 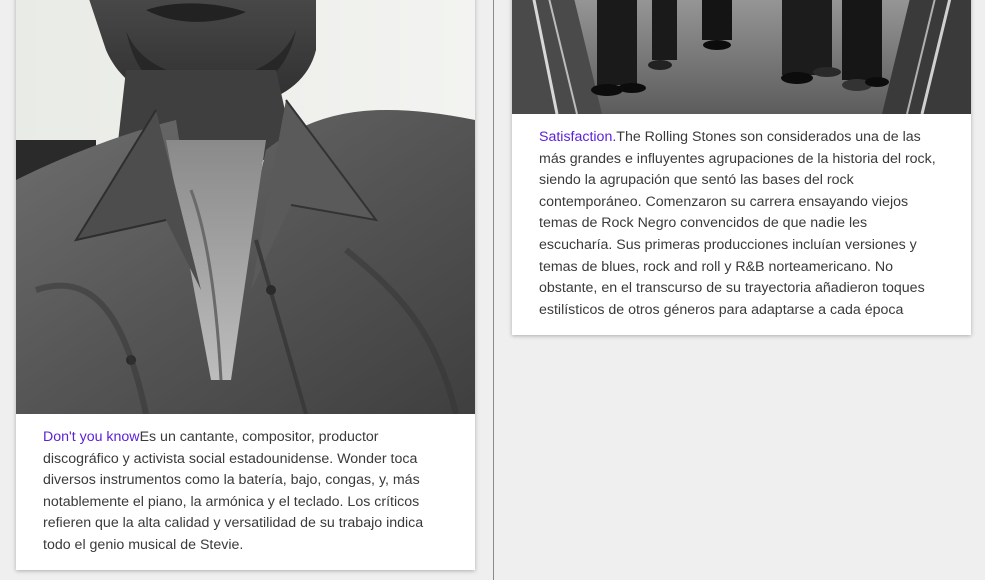 I want to click on column-divider, so click(x=493, y=290).